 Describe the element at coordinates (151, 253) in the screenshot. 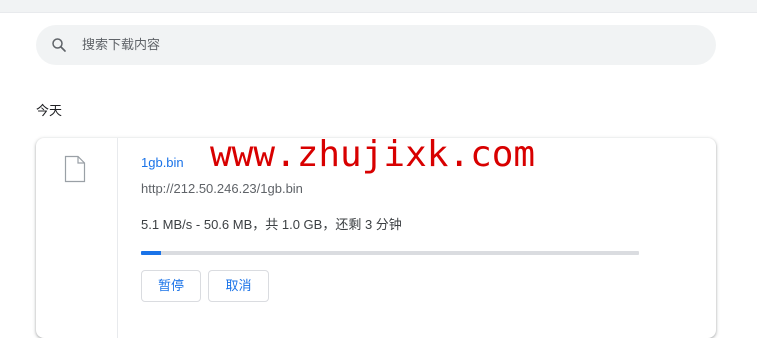

I see `progress-fill` at that location.